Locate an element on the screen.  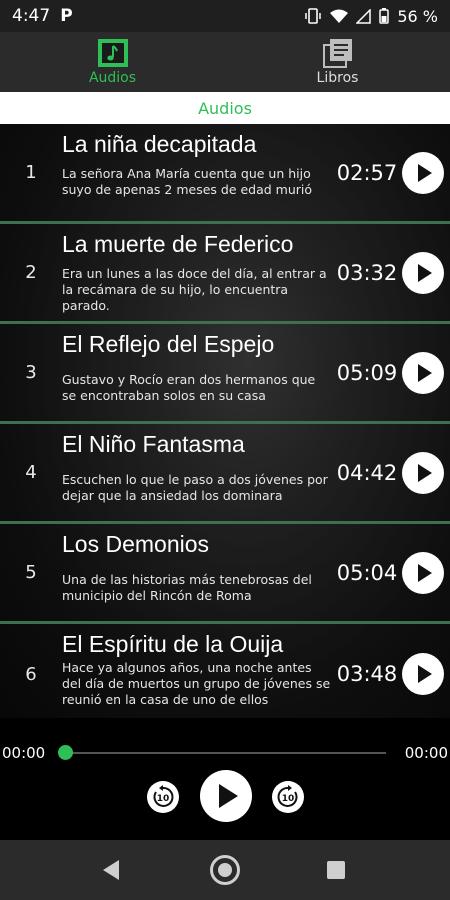
track-duration: 05:09 is located at coordinates (367, 372).